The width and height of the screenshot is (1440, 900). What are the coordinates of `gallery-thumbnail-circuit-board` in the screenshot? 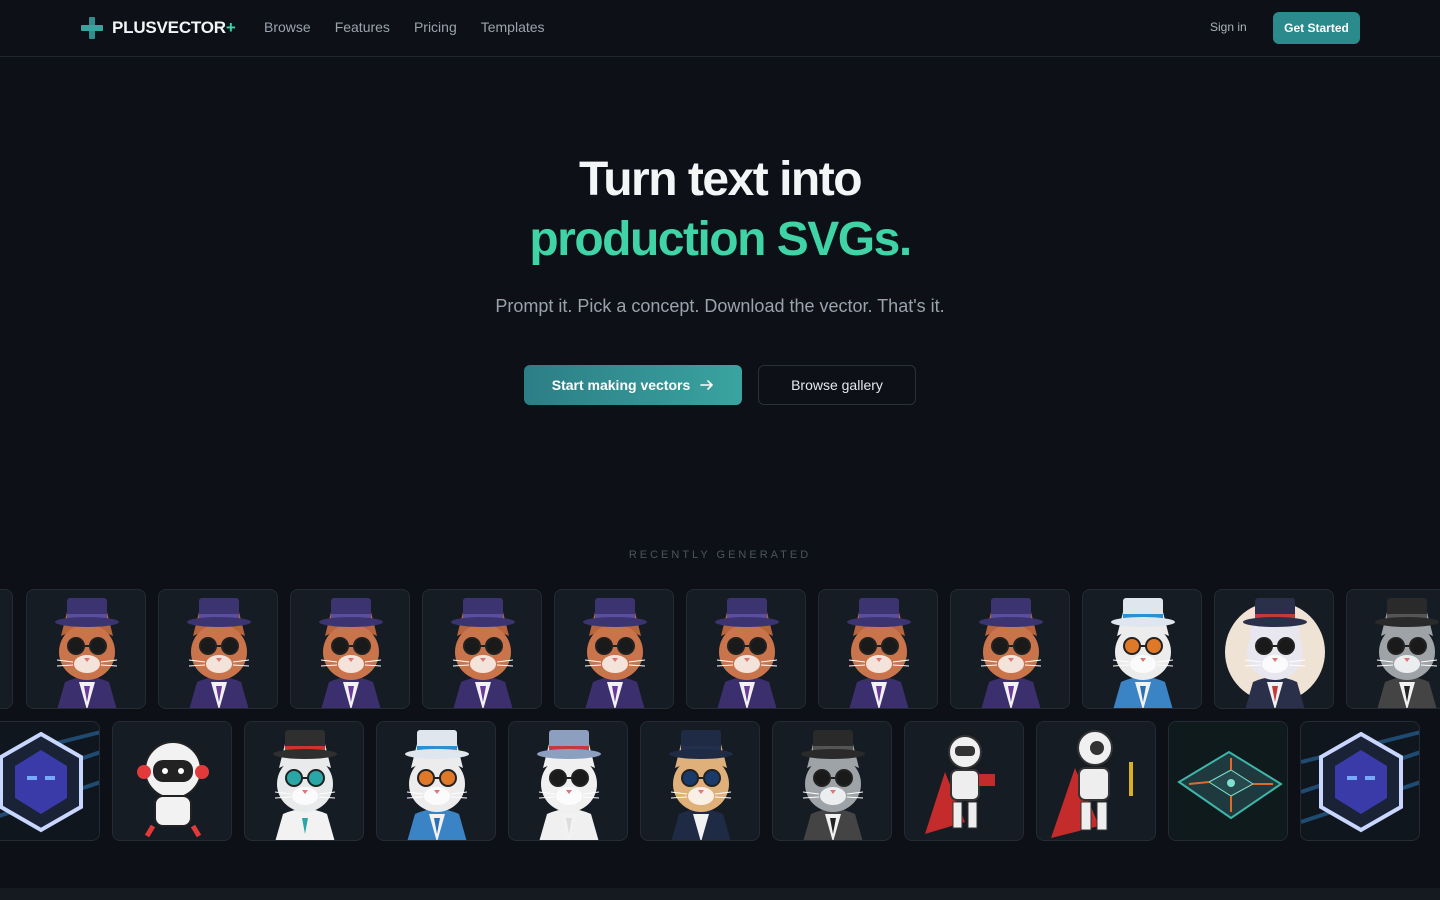 It's located at (1228, 781).